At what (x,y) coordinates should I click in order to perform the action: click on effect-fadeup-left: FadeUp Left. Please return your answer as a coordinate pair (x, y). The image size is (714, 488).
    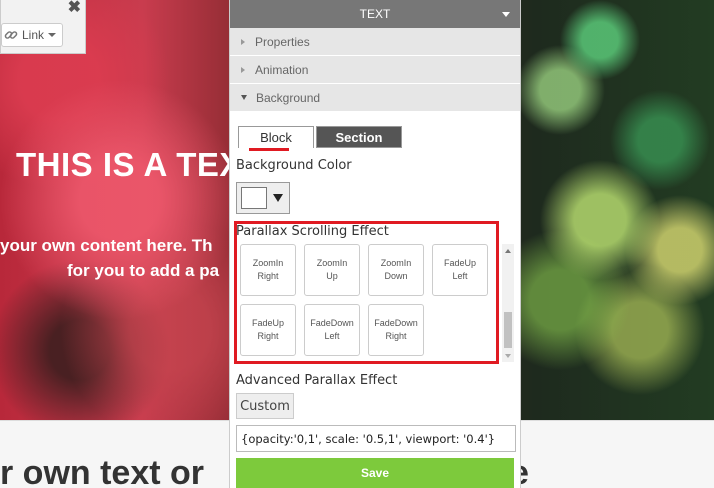
    Looking at the image, I should click on (460, 270).